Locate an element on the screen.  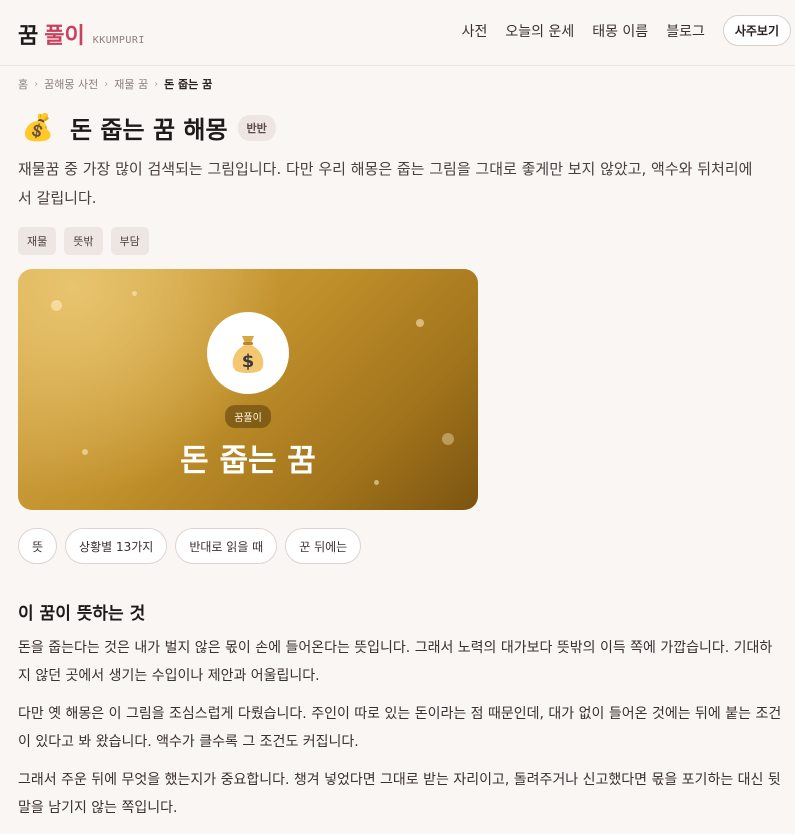
money-bag-icon: $ is located at coordinates (248, 354).